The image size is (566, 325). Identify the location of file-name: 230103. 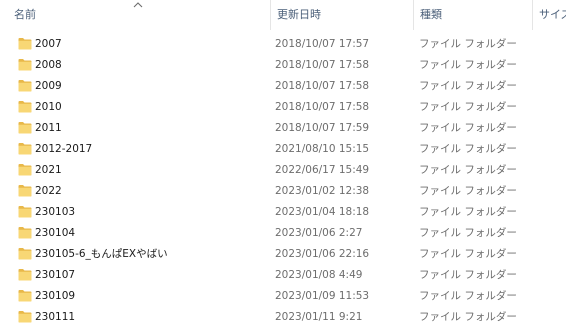
(55, 212).